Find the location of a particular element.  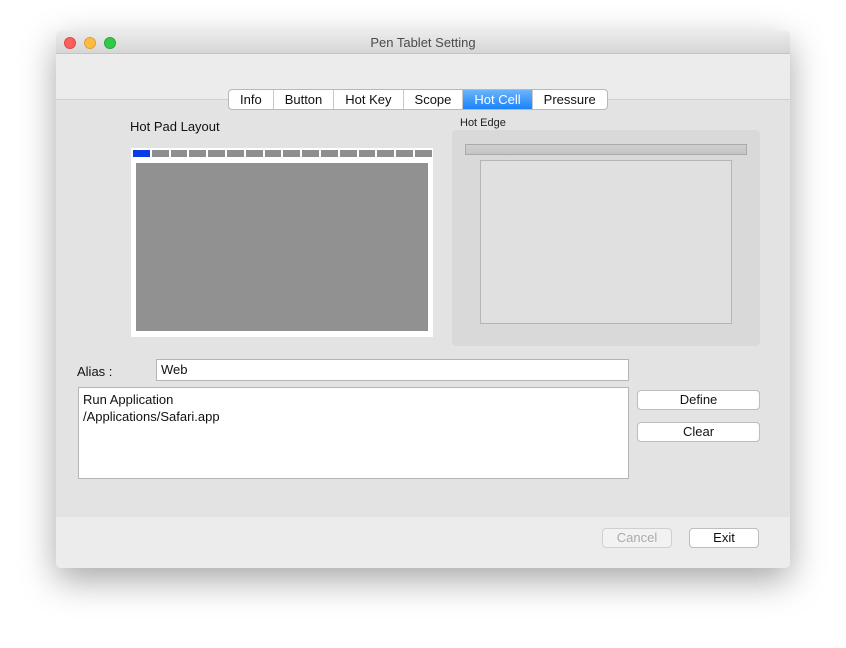

window-title: Pen Tablet Setting is located at coordinates (423, 42).